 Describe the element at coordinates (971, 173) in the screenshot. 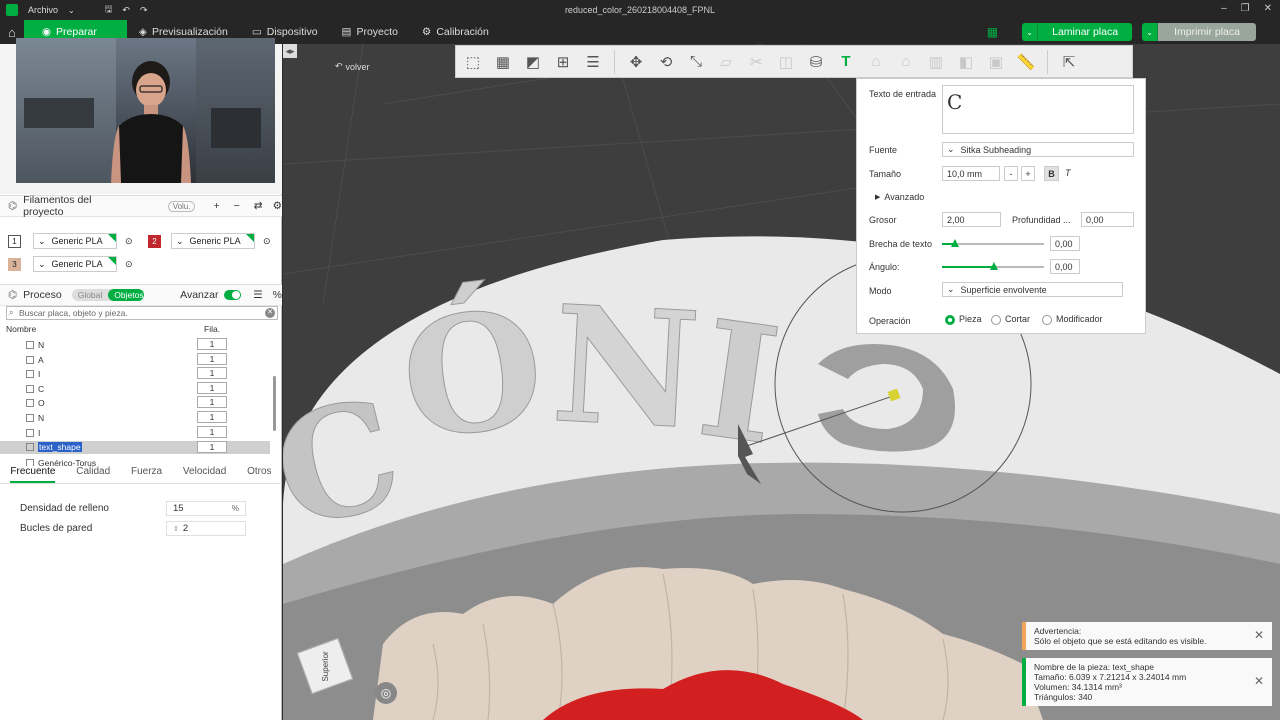

I see `size-input: 10,0 mm` at that location.